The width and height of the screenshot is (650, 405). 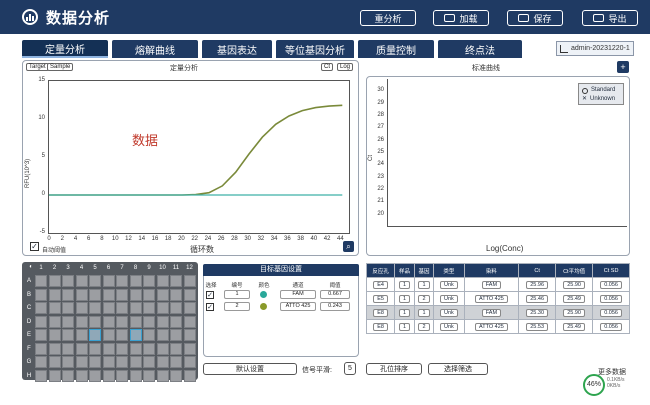 I want to click on tab-quant-analysis: 定量分析, so click(x=65, y=49).